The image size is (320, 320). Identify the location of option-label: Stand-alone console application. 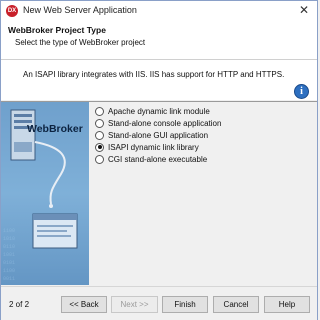
(165, 123).